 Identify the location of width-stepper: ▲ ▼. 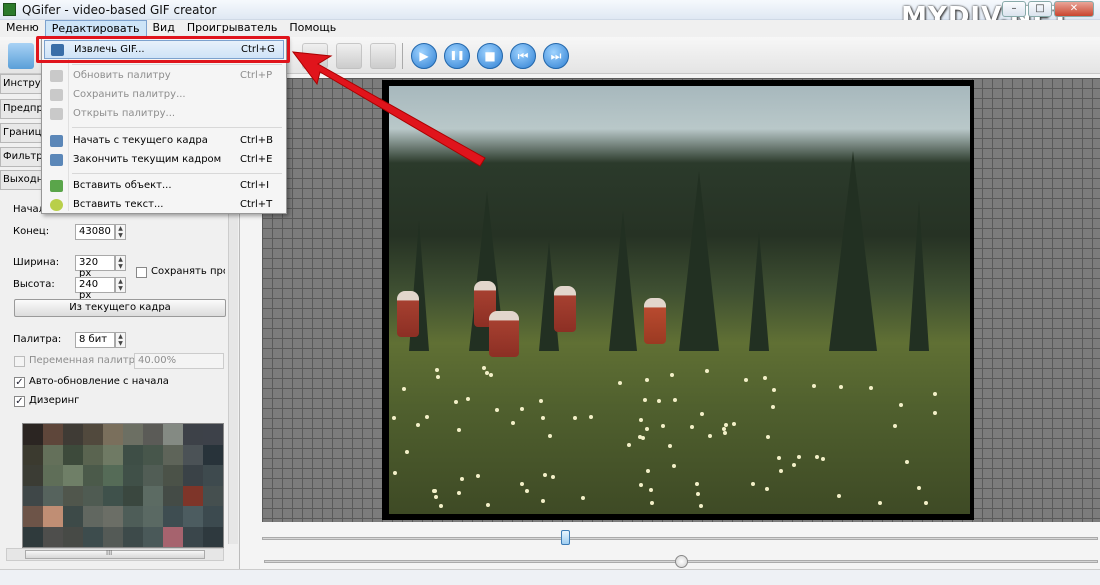
(120, 263).